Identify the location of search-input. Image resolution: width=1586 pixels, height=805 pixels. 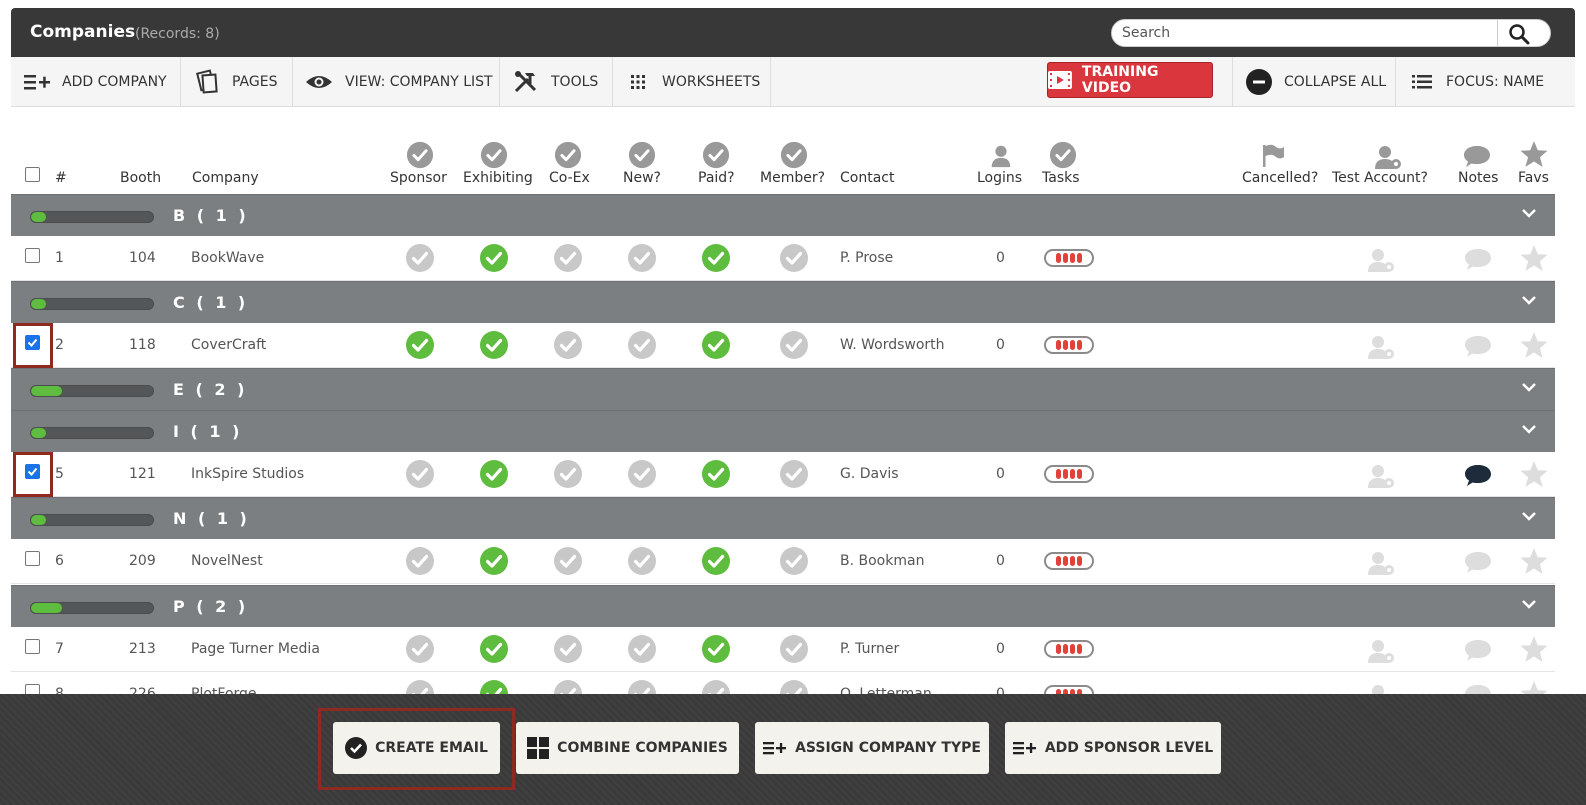
(1307, 33).